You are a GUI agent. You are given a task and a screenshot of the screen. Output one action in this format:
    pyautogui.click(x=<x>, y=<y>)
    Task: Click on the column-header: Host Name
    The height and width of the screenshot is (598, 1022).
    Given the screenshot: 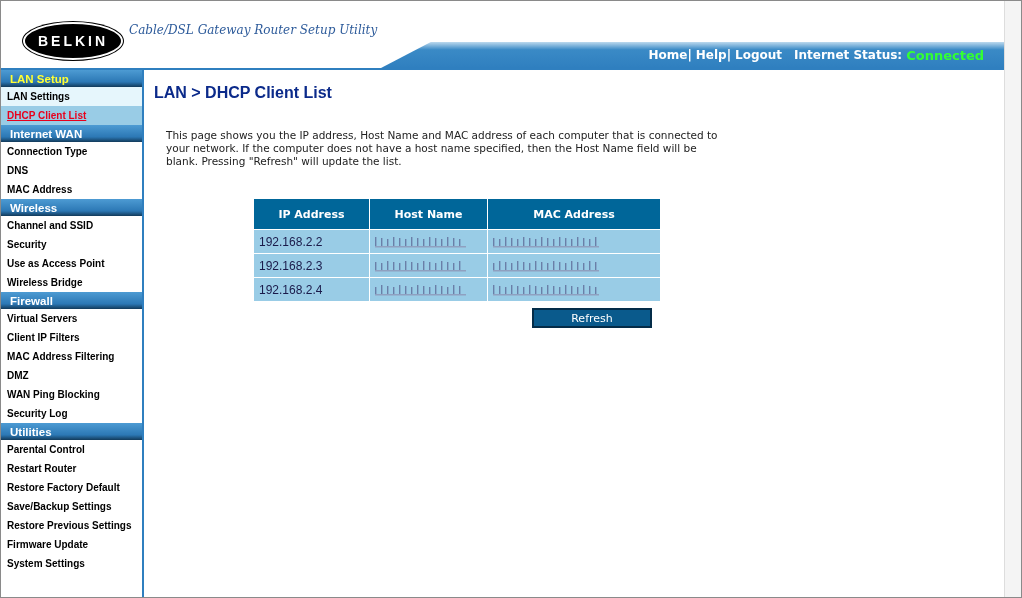 What is the action you would take?
    pyautogui.click(x=428, y=214)
    